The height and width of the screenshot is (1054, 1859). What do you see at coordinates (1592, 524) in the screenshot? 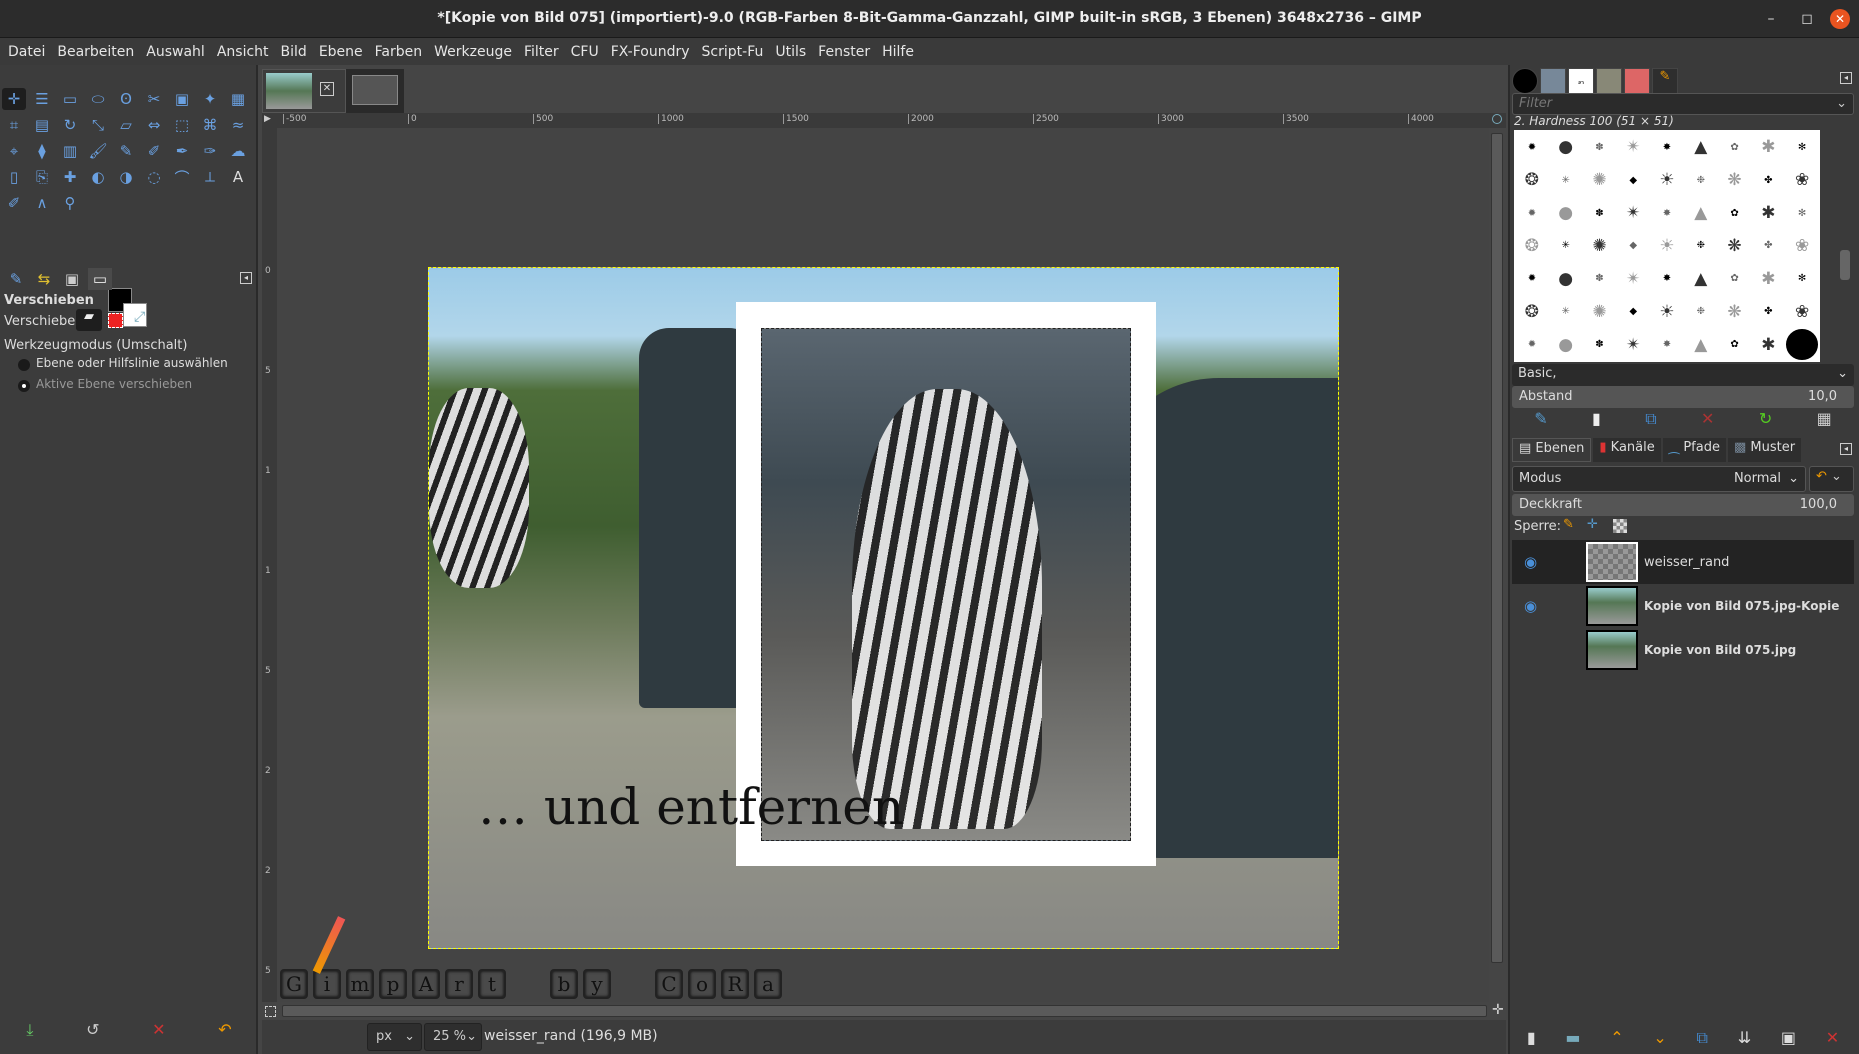
I see `lock-position-icon: ✛` at bounding box center [1592, 524].